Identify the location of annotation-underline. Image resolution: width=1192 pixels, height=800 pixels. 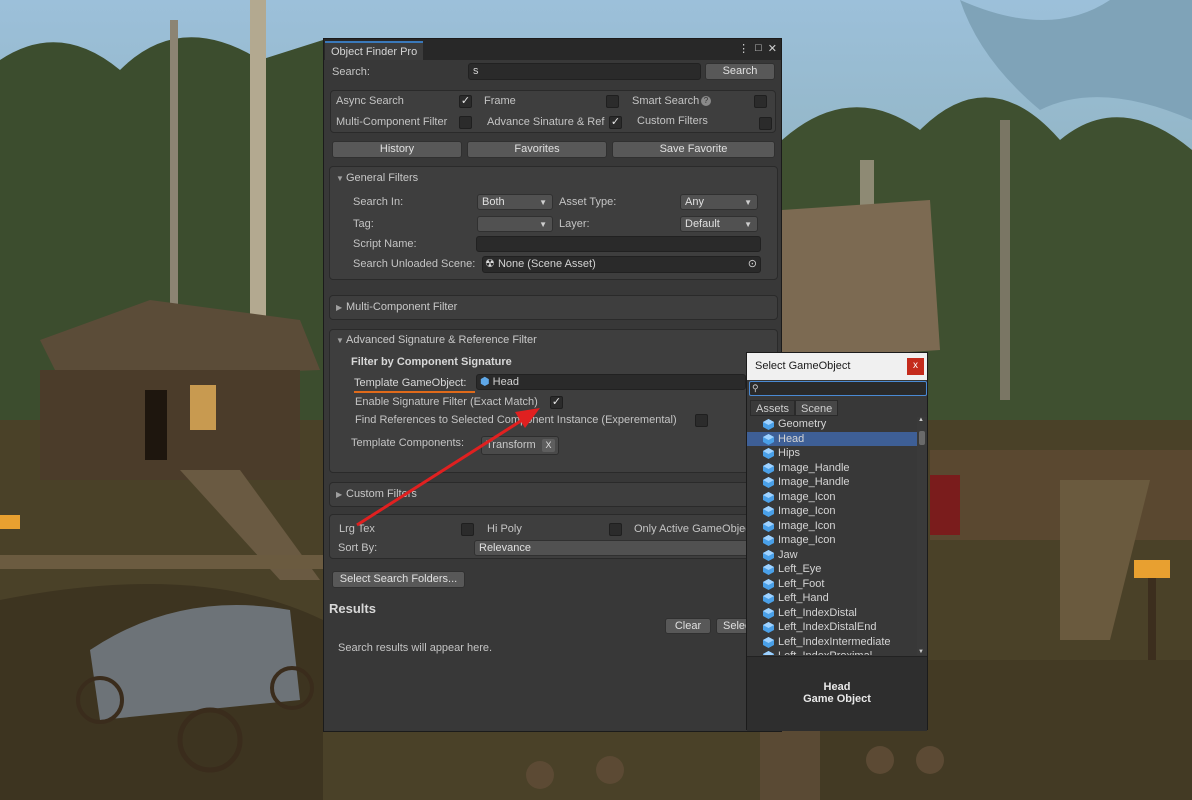
(414, 392).